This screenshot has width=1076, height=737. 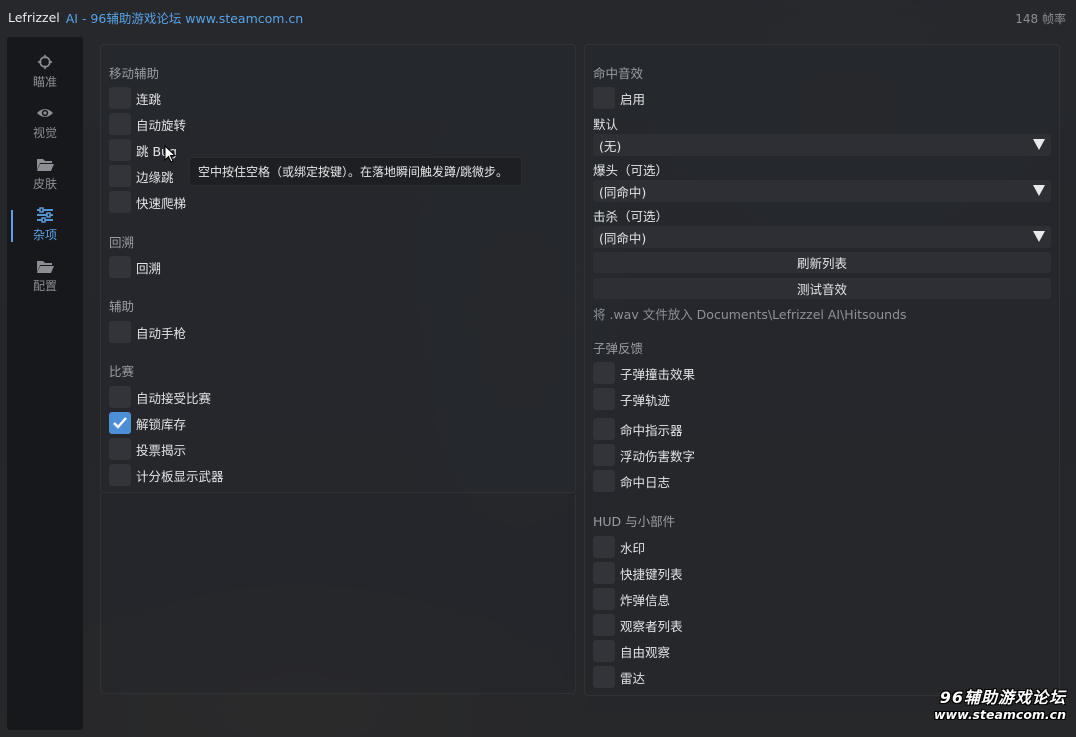 What do you see at coordinates (645, 600) in the screenshot?
I see `checkbox-label: 炸弹信息` at bounding box center [645, 600].